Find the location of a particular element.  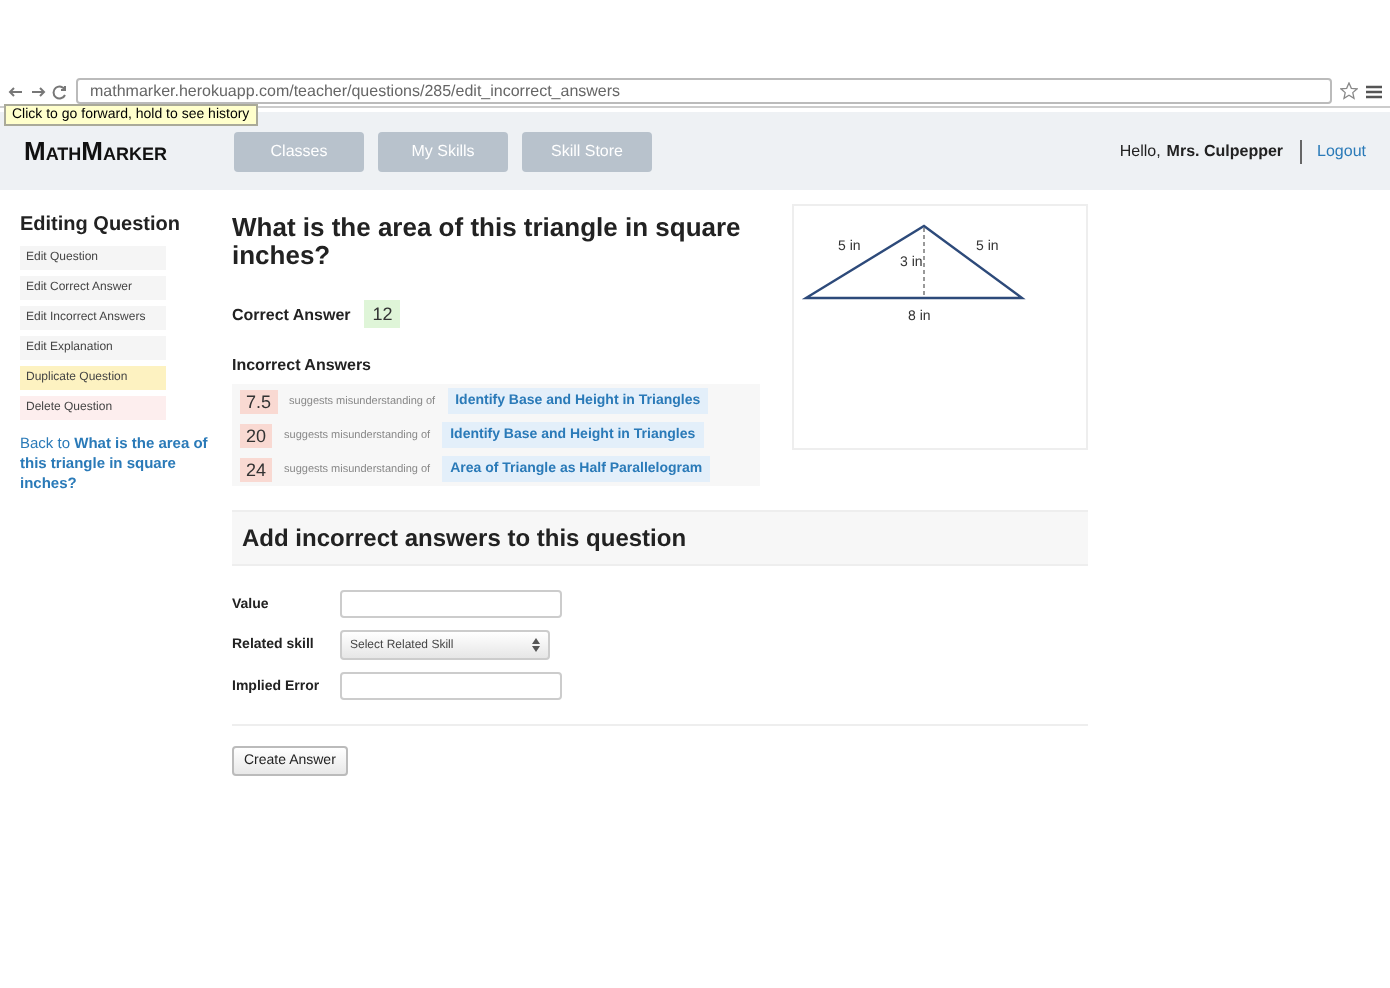

address-bar: mathmarker.herokuapp.com/teacher/questions/285/edit_incorrect_answers is located at coordinates (704, 91).